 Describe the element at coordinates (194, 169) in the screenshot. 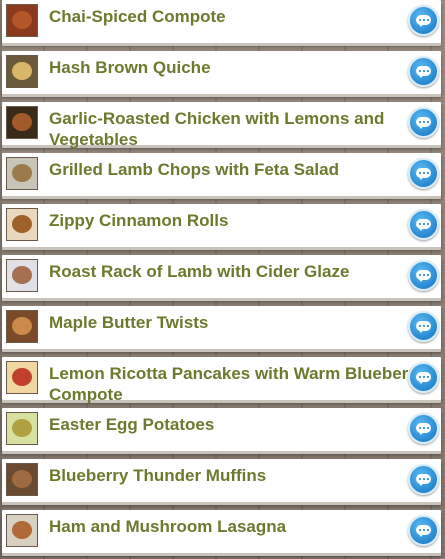

I see `recipe-title: Grilled Lamb Chops with Feta Salad` at that location.